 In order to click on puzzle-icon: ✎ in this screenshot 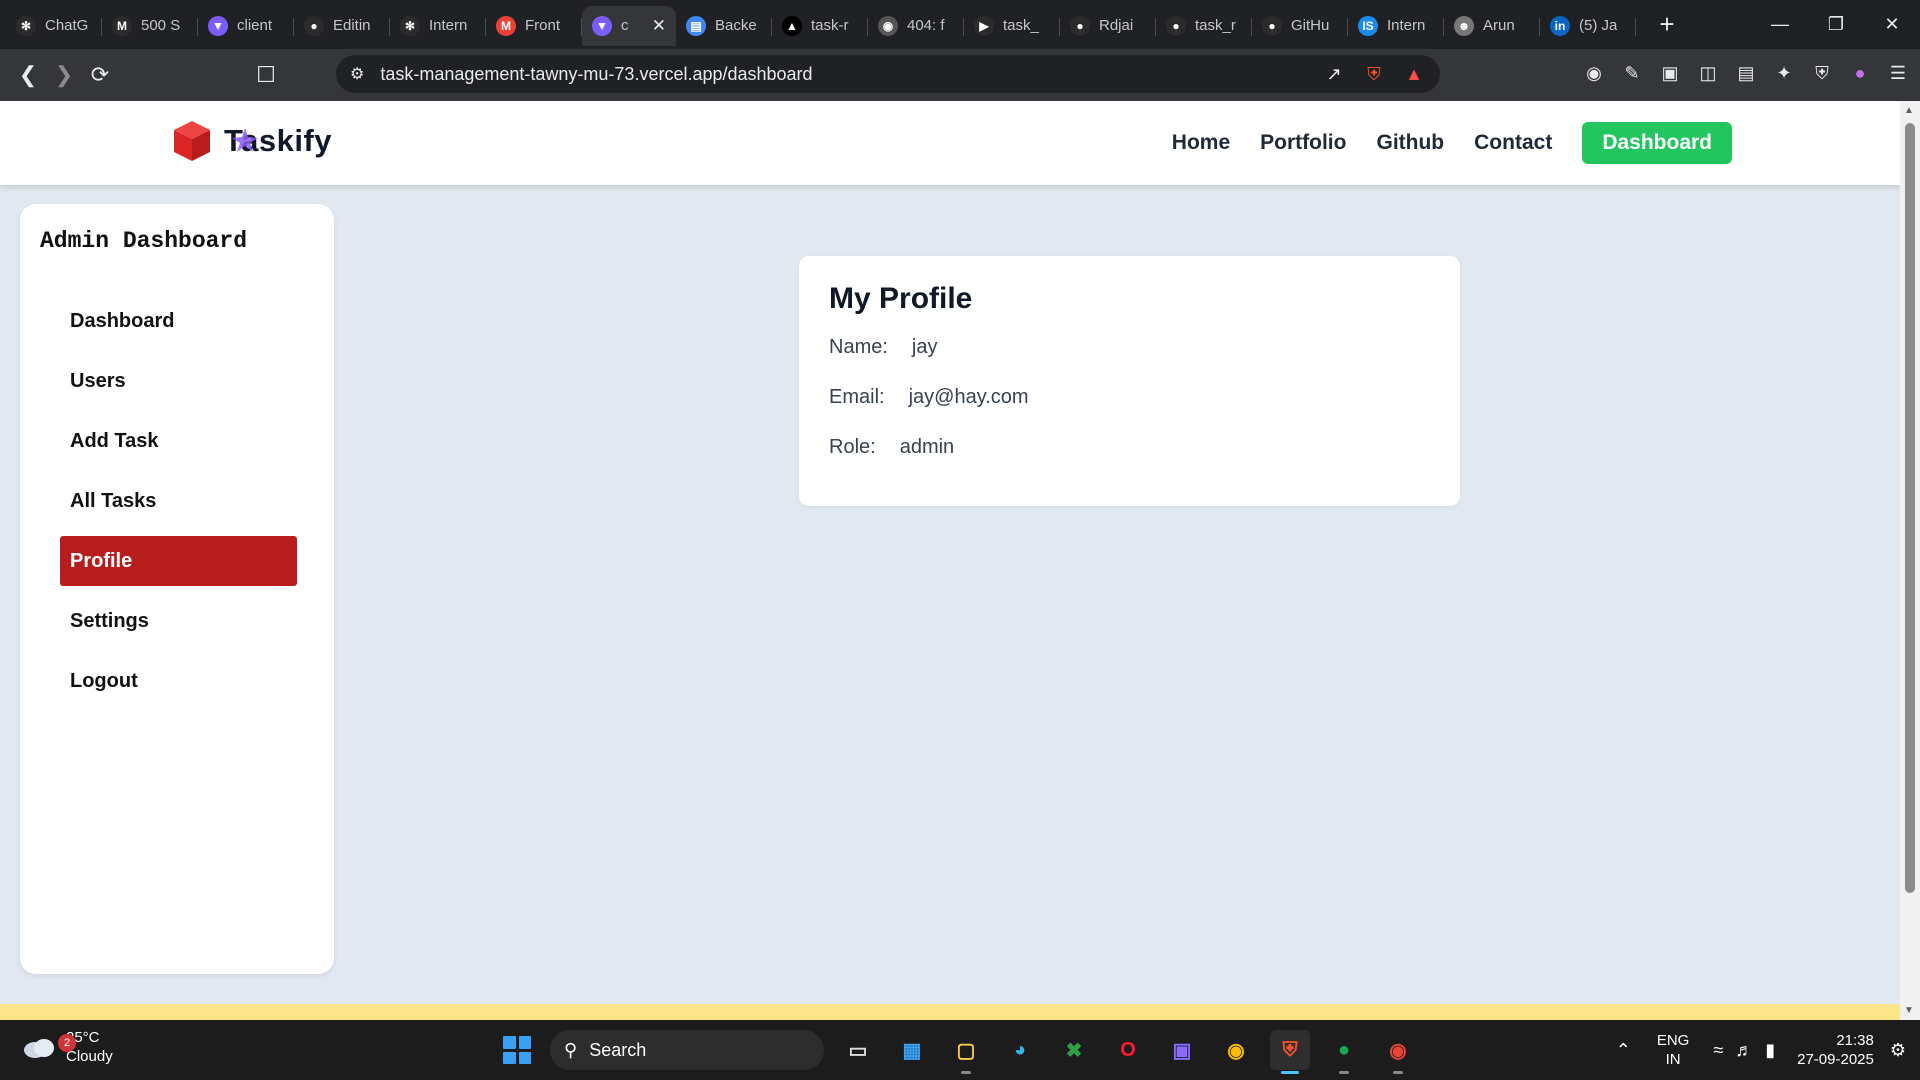, I will do `click(1632, 73)`.